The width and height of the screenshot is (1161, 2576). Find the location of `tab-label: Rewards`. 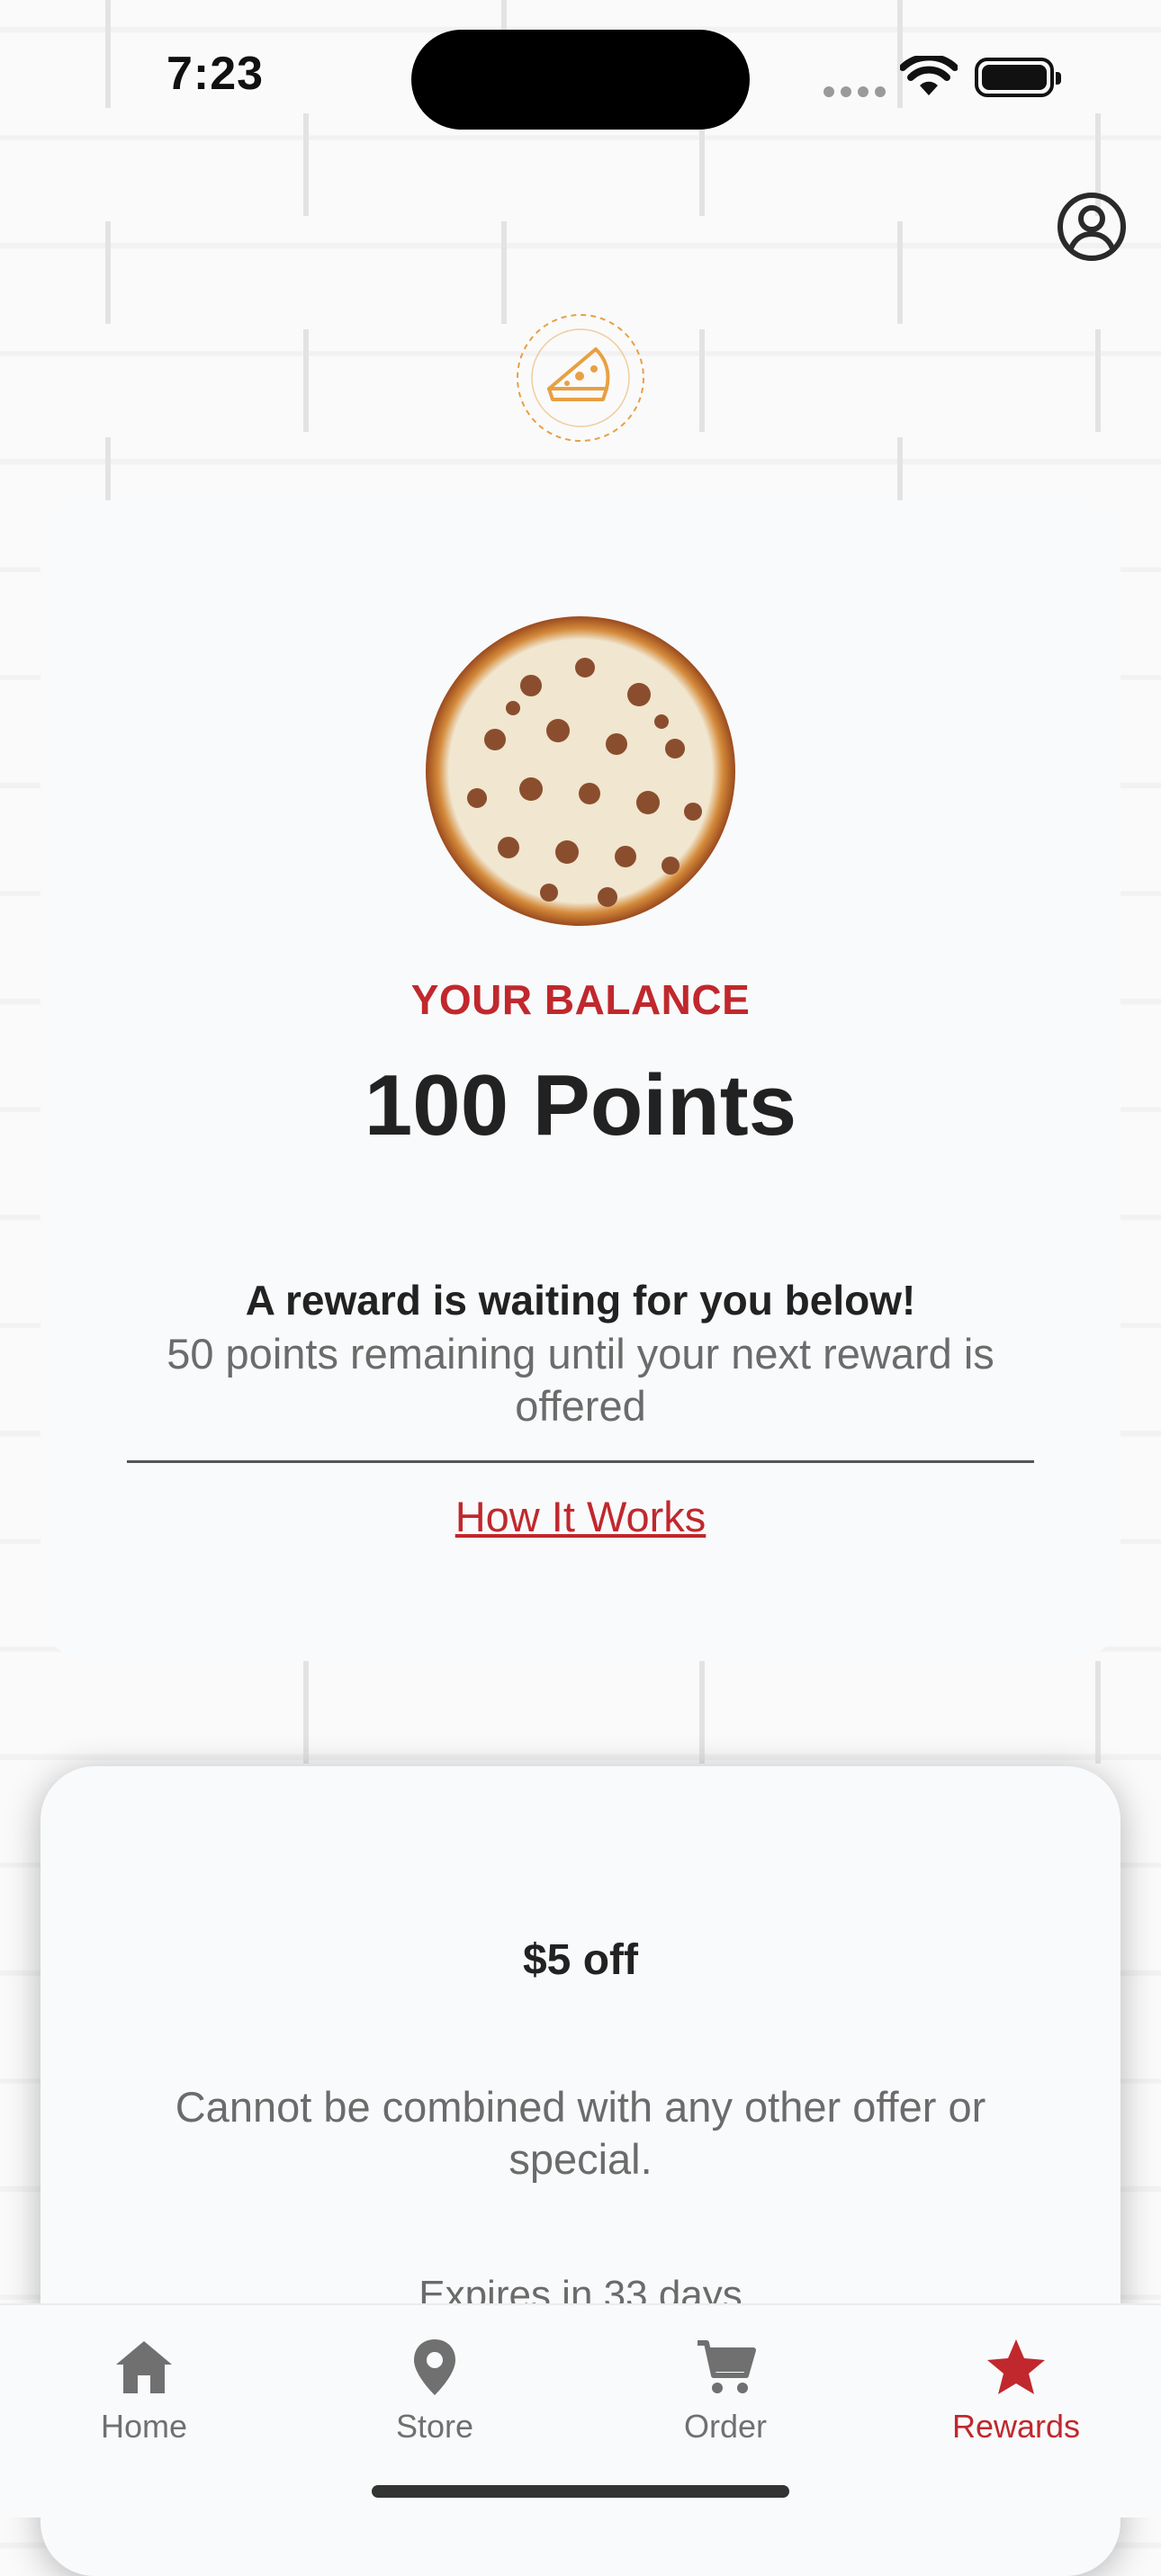

tab-label: Rewards is located at coordinates (1016, 2427).